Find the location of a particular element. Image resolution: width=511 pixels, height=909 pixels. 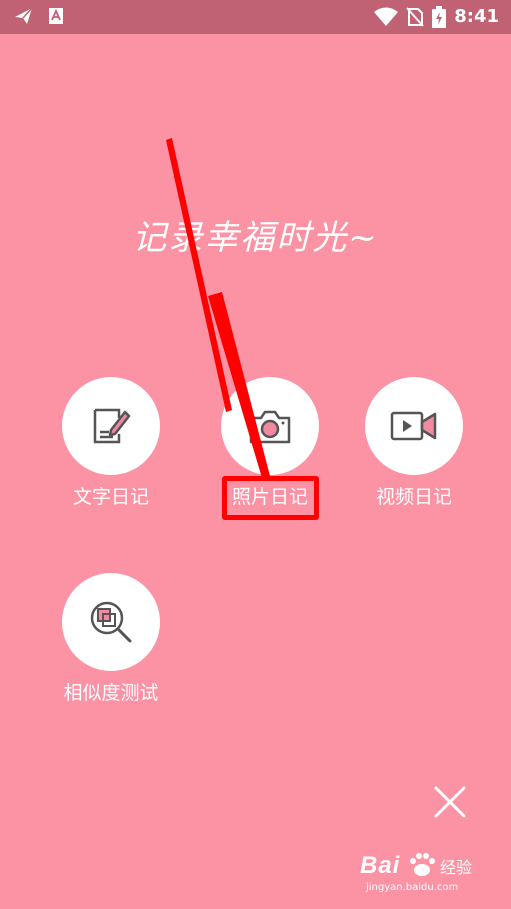

photo-diary-button is located at coordinates (270, 426).